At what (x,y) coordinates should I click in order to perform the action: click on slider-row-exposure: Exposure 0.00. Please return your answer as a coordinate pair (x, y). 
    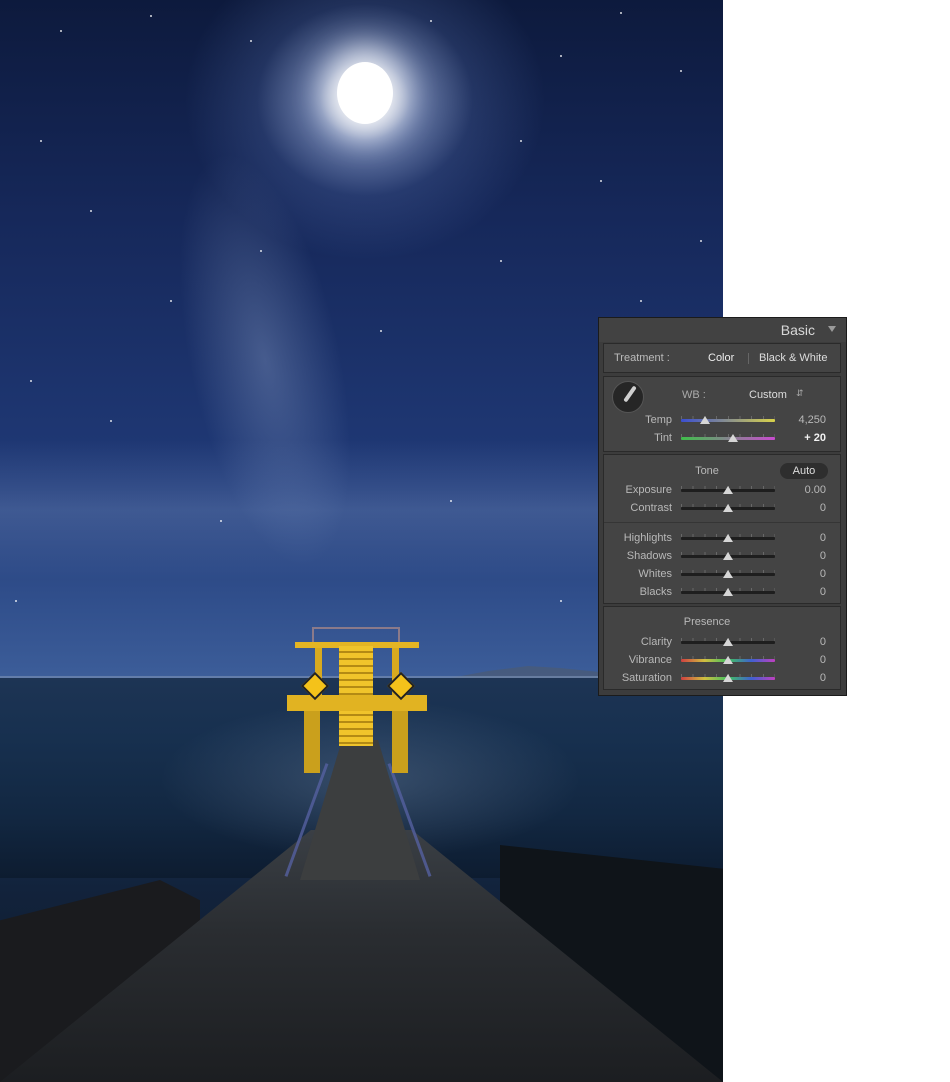
    Looking at the image, I should click on (723, 491).